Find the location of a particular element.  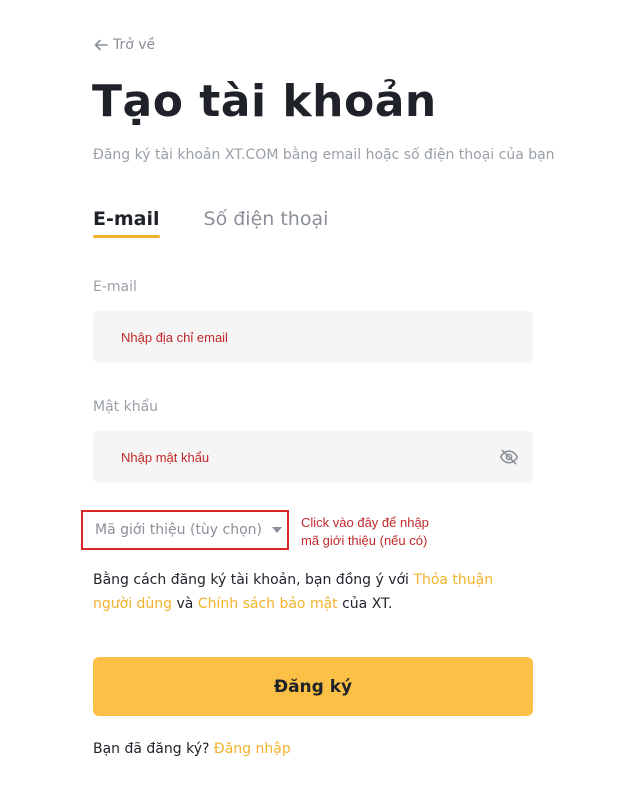

password-label: Mật khẩu is located at coordinates (126, 407).